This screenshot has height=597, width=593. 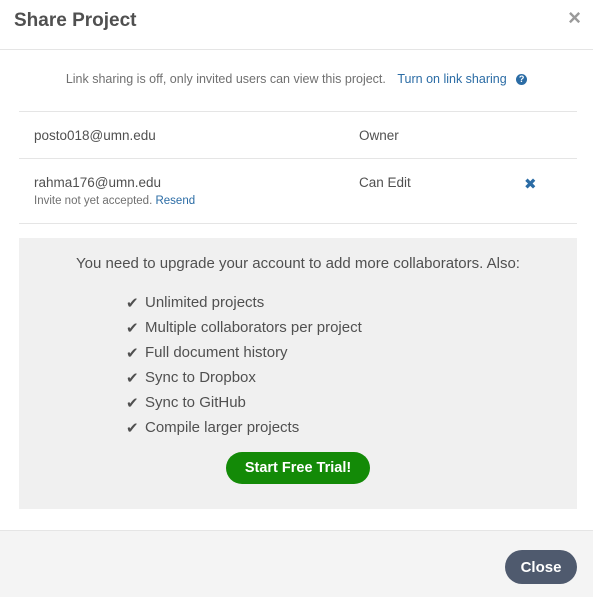 What do you see at coordinates (298, 134) in the screenshot?
I see `member-row: posto018@umn.edu Owner` at bounding box center [298, 134].